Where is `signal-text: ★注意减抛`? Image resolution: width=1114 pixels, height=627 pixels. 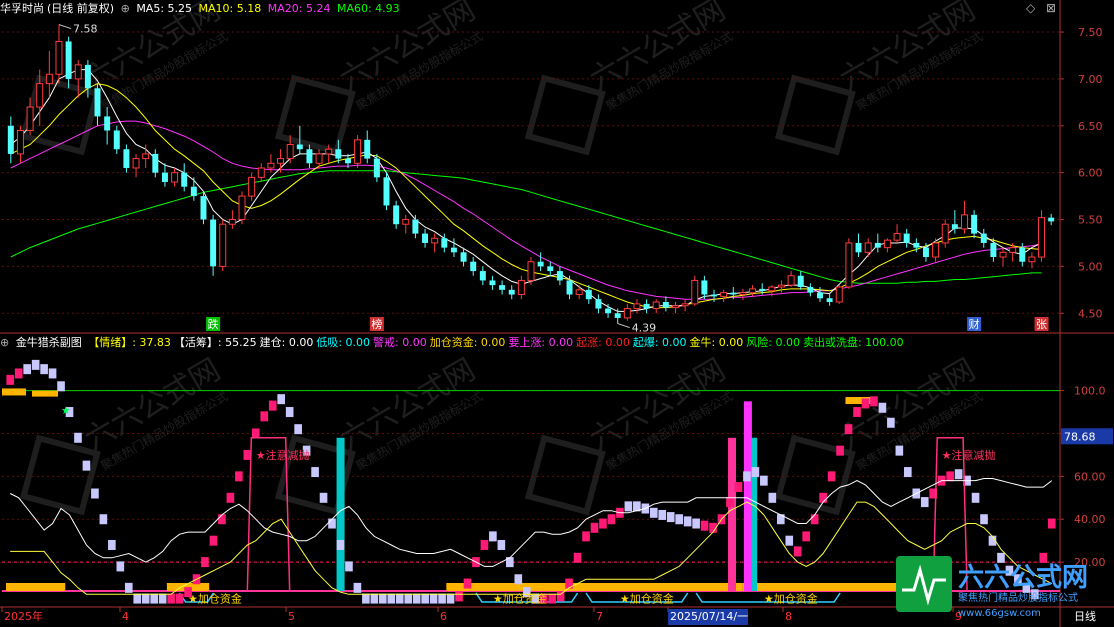
signal-text: ★注意减抛 is located at coordinates (283, 455).